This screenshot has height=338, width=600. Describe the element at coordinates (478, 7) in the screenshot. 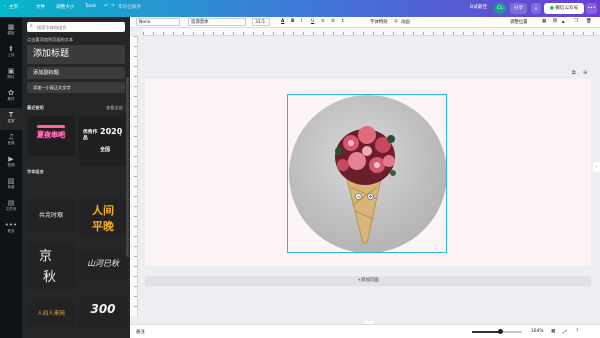

I see `subscription-link: B试最佳` at that location.